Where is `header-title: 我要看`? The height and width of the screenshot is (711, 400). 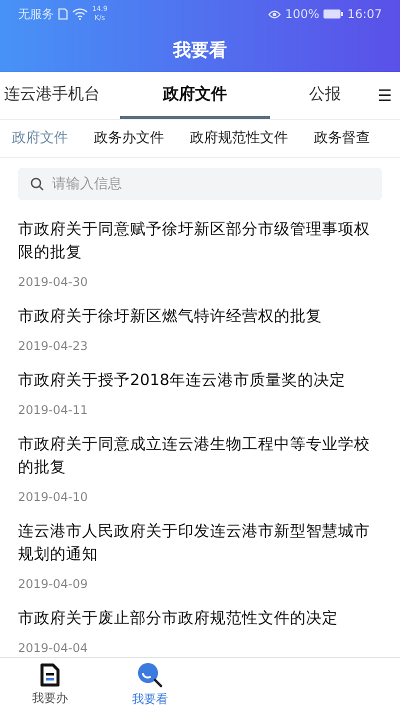 header-title: 我要看 is located at coordinates (200, 50).